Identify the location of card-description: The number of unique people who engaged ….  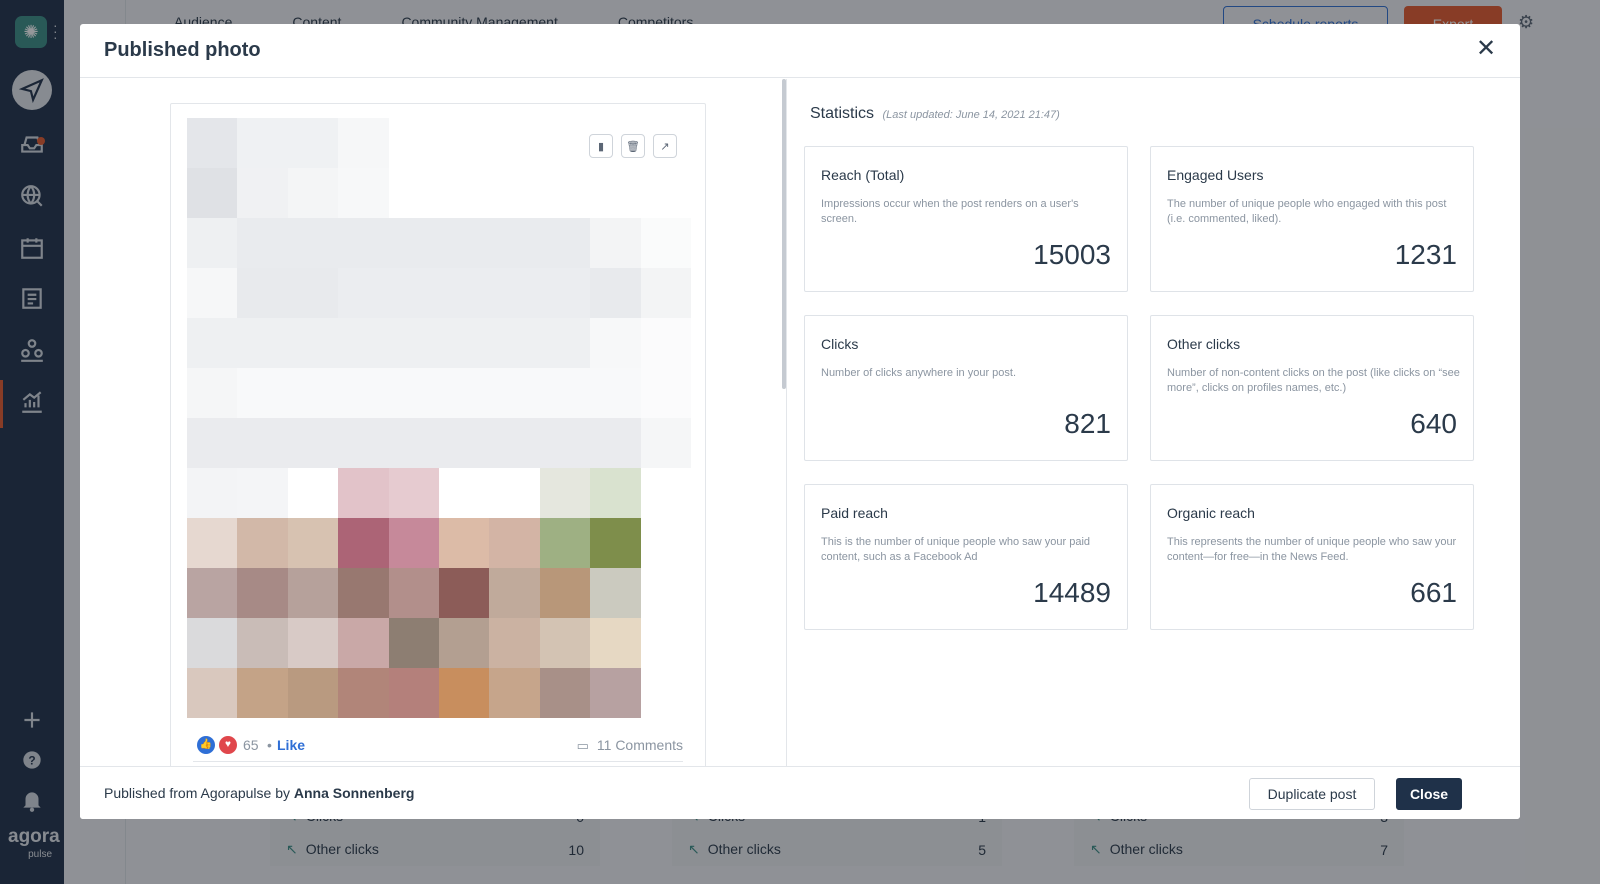
(1307, 211).